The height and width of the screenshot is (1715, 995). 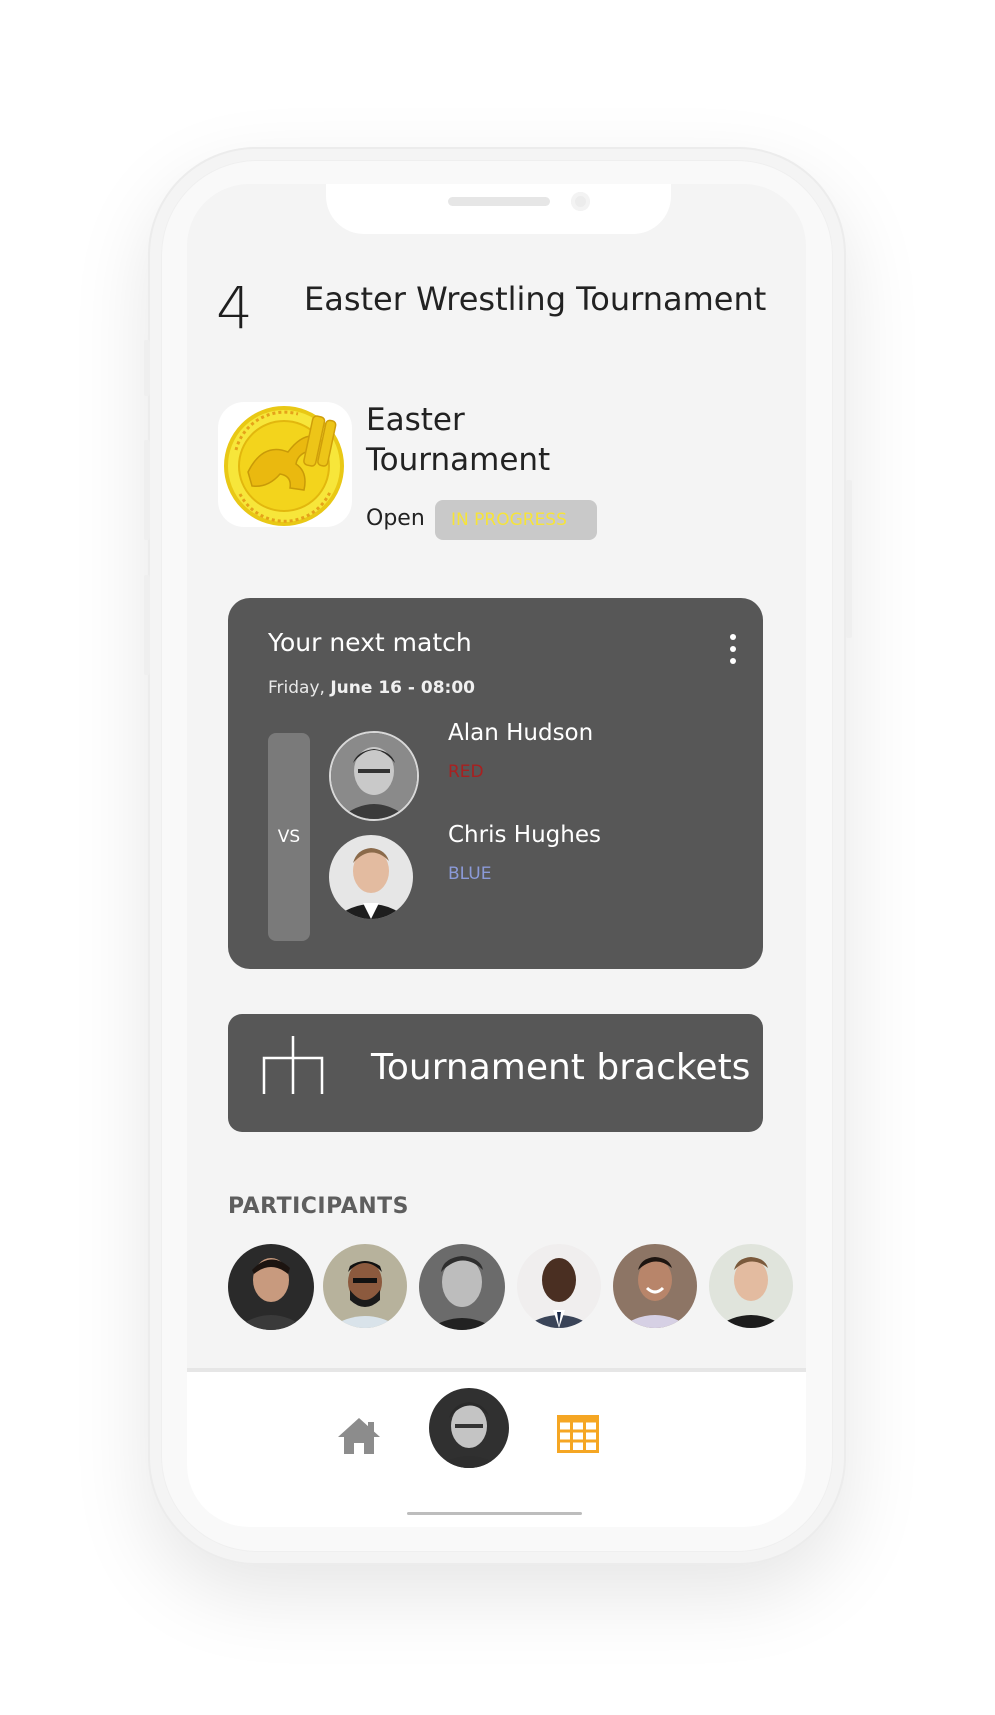 What do you see at coordinates (499, 201) in the screenshot?
I see `speaker` at bounding box center [499, 201].